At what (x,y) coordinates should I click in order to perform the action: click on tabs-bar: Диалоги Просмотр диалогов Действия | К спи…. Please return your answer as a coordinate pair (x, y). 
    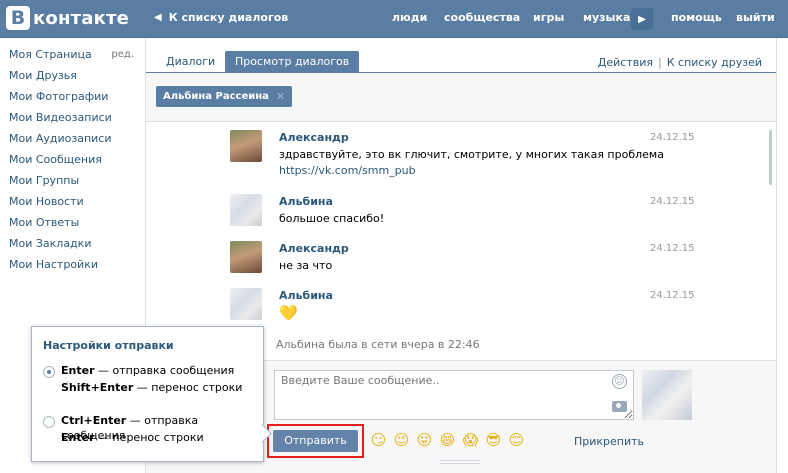
    Looking at the image, I should click on (461, 55).